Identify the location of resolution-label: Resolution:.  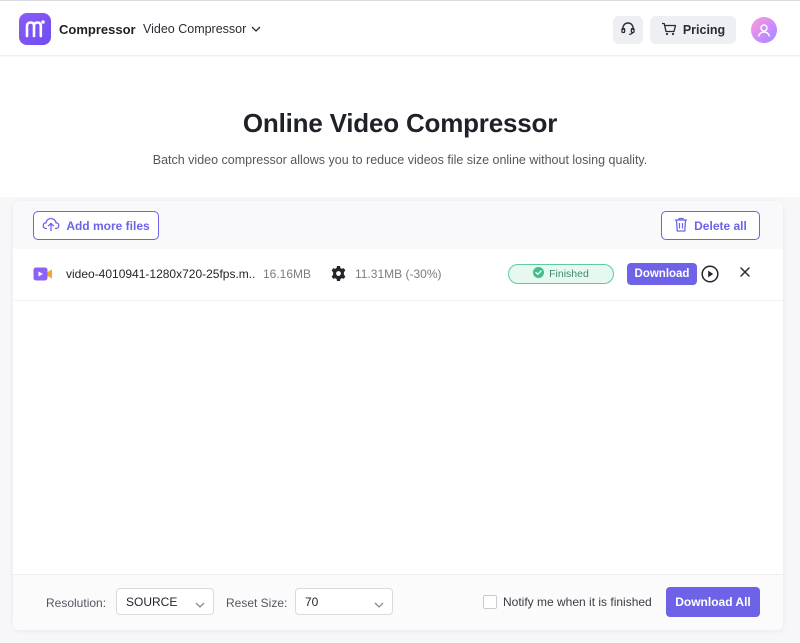
(76, 603).